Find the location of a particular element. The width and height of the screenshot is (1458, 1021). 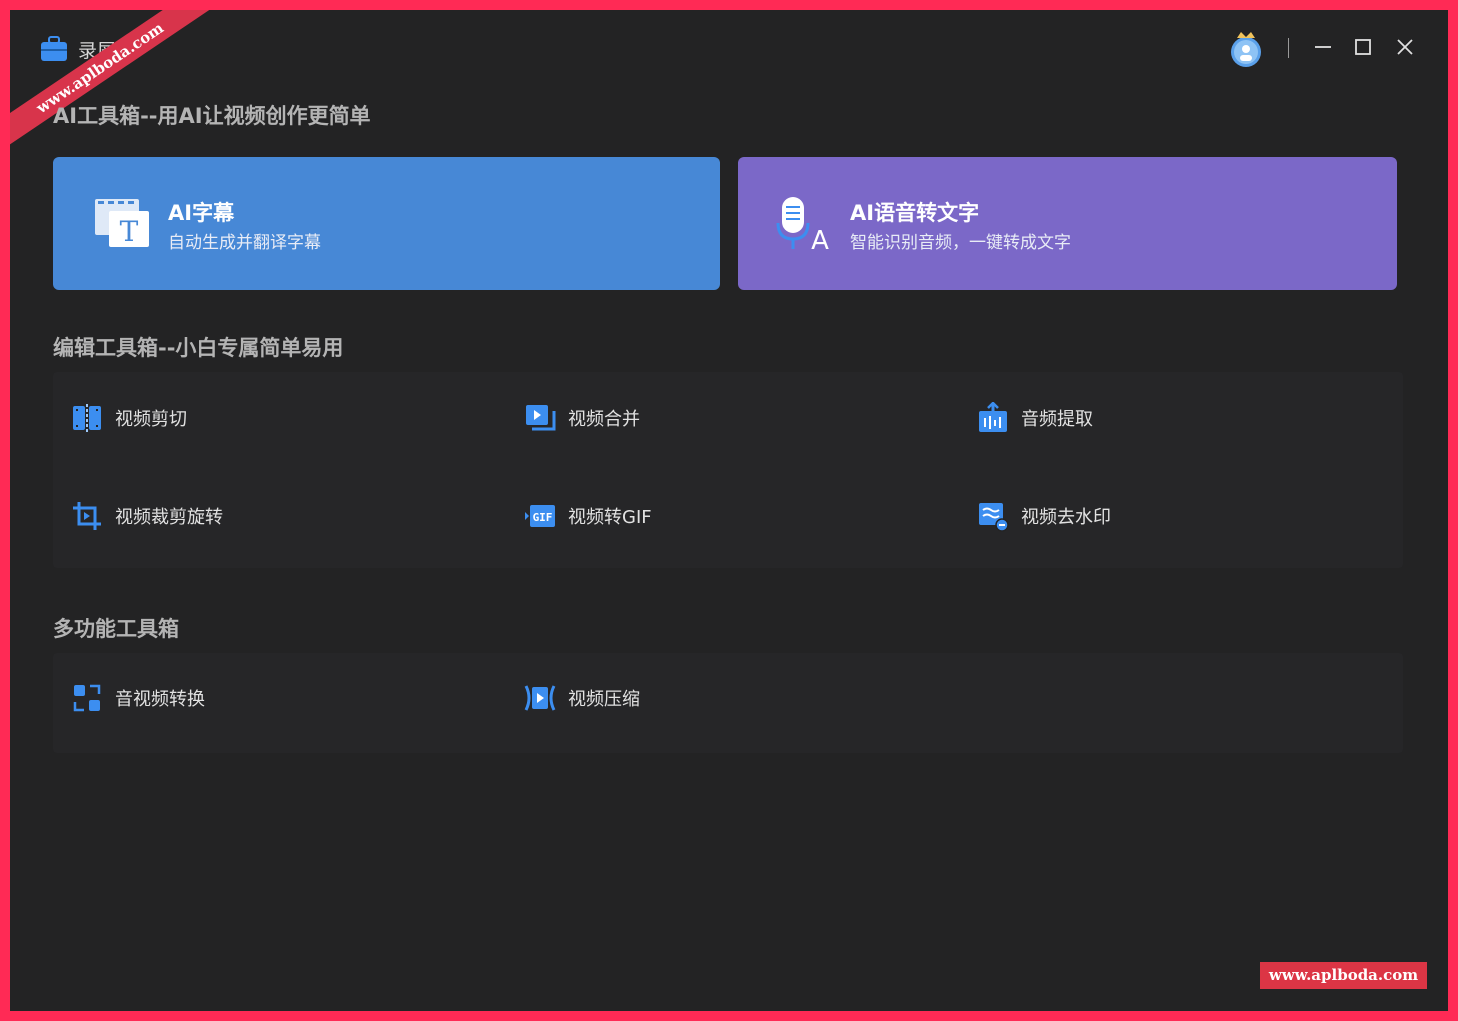

tool-label: 视频剪切 is located at coordinates (151, 419).